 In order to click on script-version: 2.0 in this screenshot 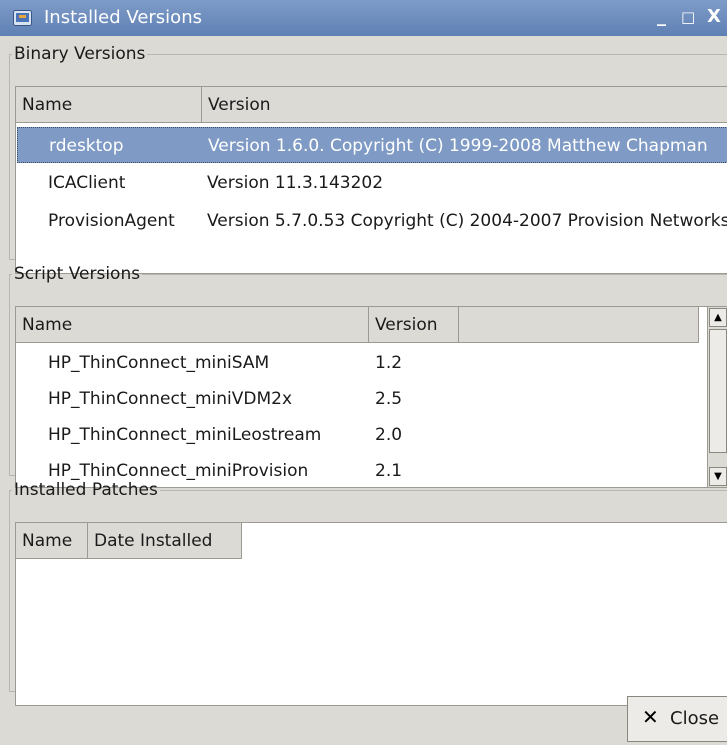, I will do `click(389, 435)`.